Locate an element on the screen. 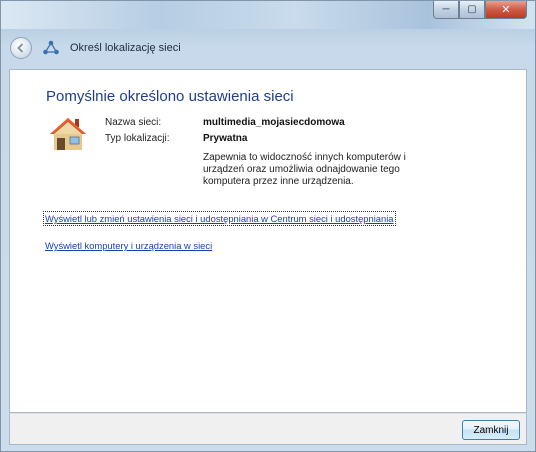 Image resolution: width=536 pixels, height=452 pixels. network-icon is located at coordinates (51, 47).